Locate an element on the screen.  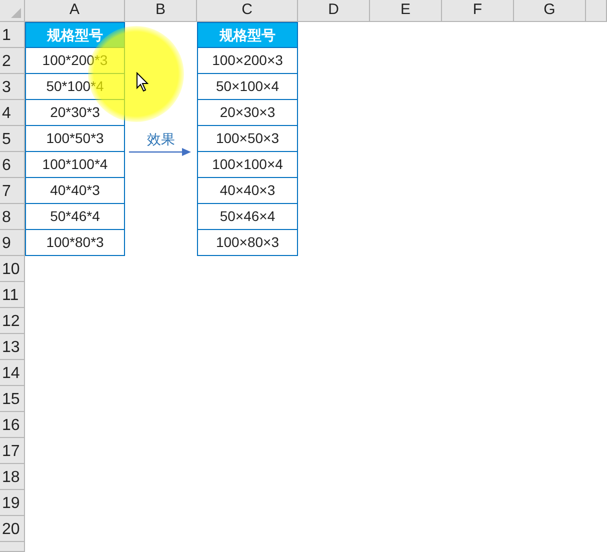
table-cell: 100*80*3 is located at coordinates (75, 243).